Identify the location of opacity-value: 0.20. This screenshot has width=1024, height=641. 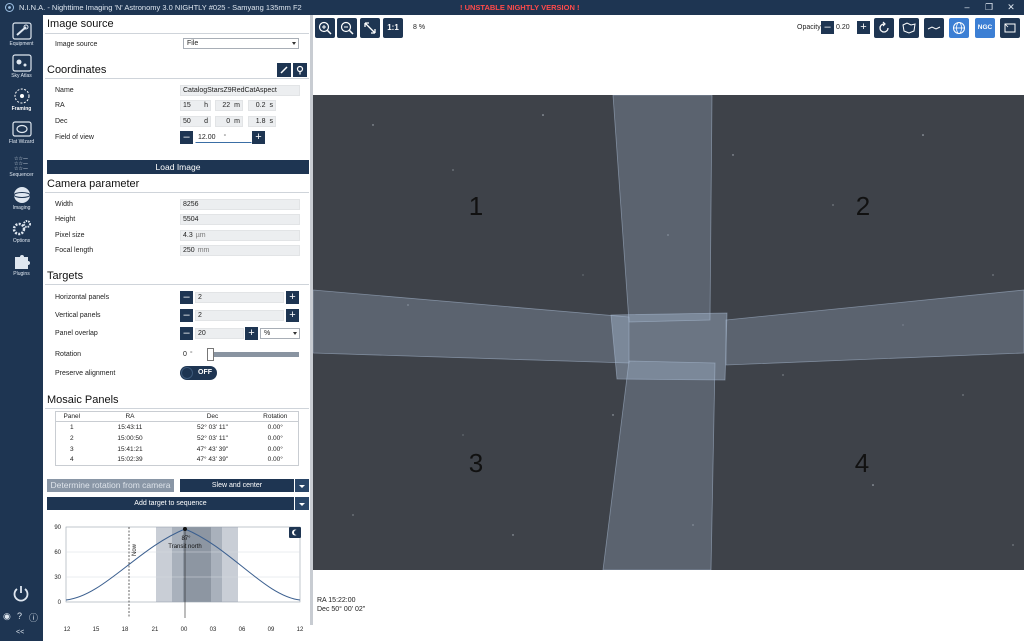
(843, 27).